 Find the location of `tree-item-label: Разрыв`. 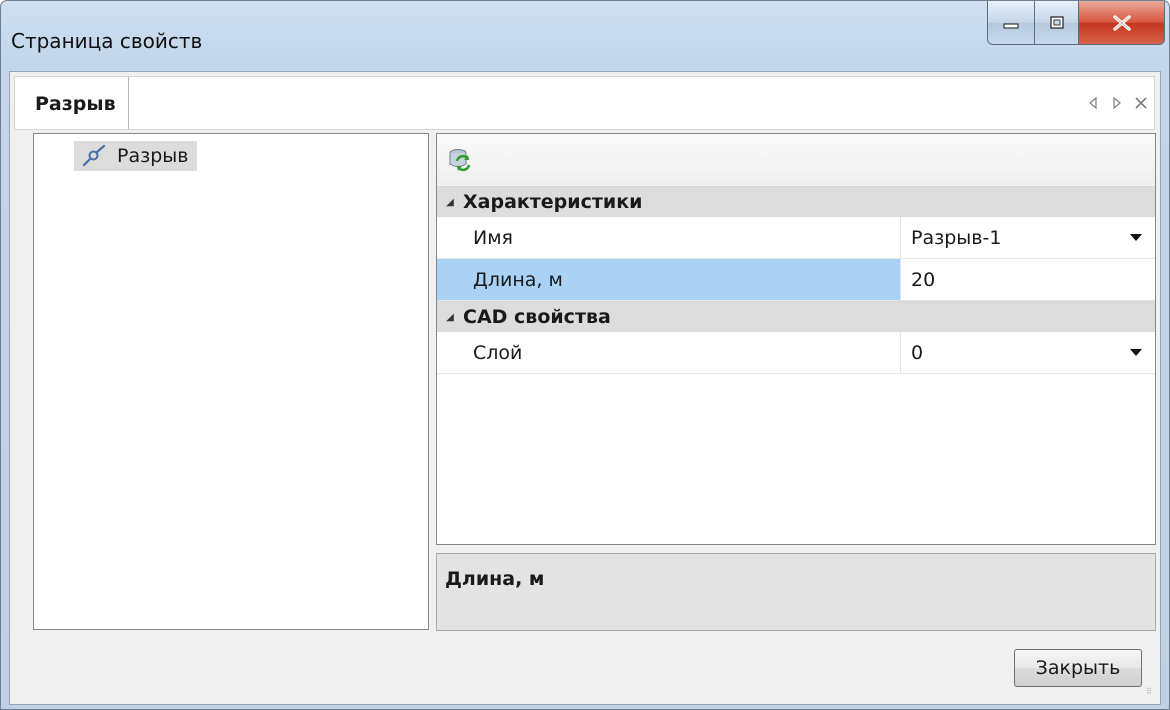

tree-item-label: Разрыв is located at coordinates (153, 156).